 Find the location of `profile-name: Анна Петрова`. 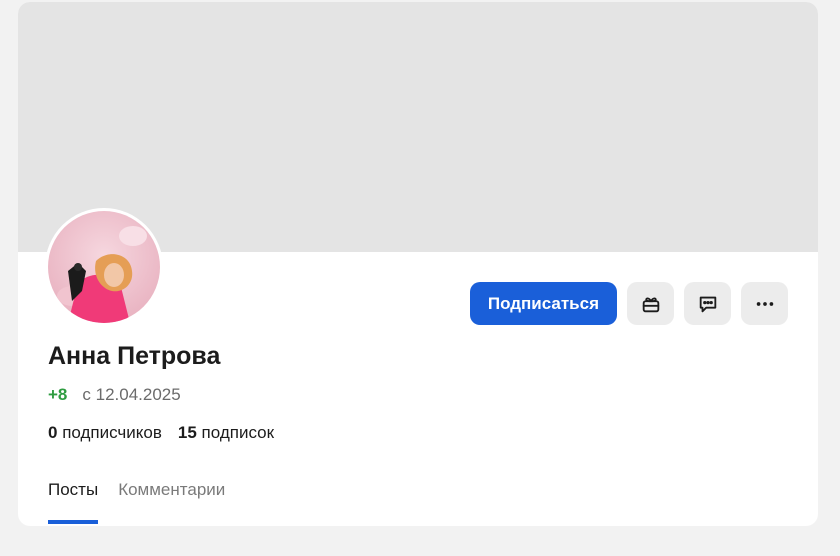

profile-name: Анна Петрова is located at coordinates (134, 356).